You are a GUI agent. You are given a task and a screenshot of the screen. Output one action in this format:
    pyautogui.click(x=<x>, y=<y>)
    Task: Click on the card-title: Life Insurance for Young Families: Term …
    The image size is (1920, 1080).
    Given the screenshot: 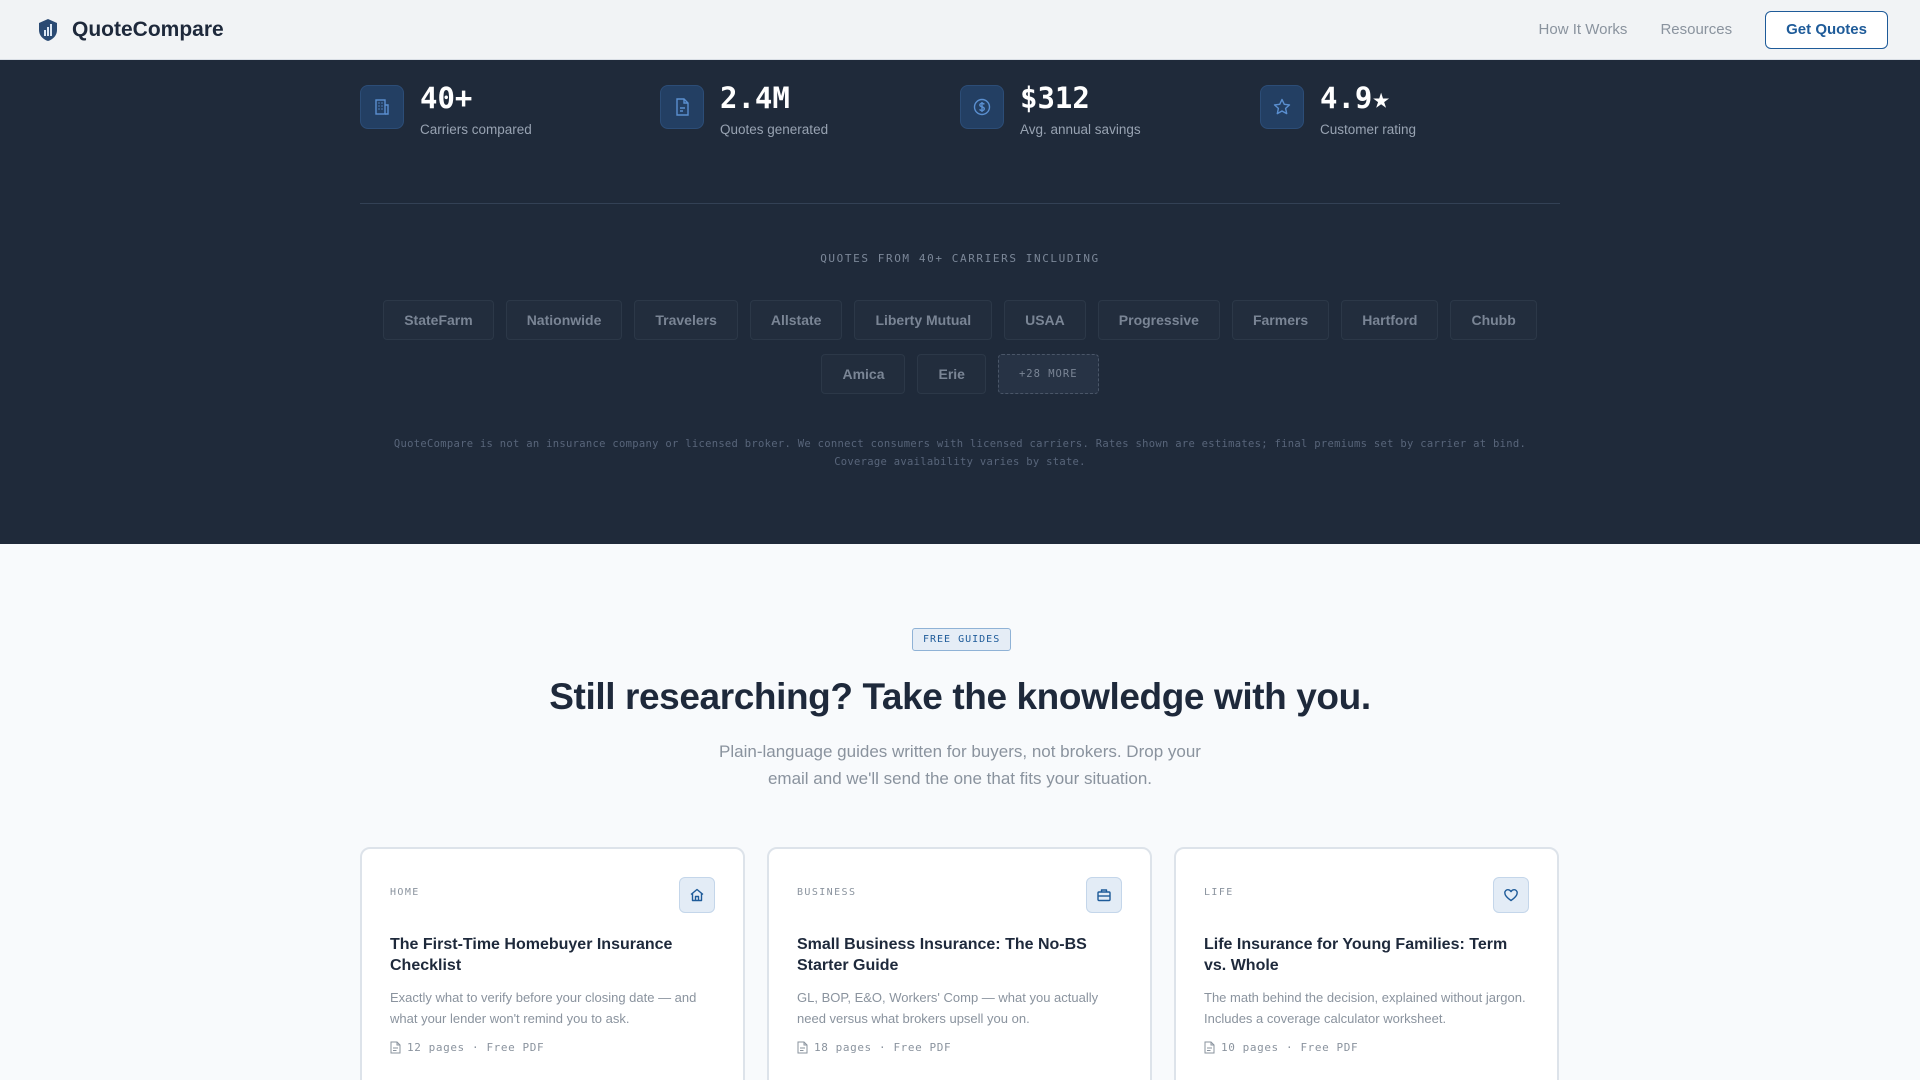 What is the action you would take?
    pyautogui.click(x=1356, y=955)
    